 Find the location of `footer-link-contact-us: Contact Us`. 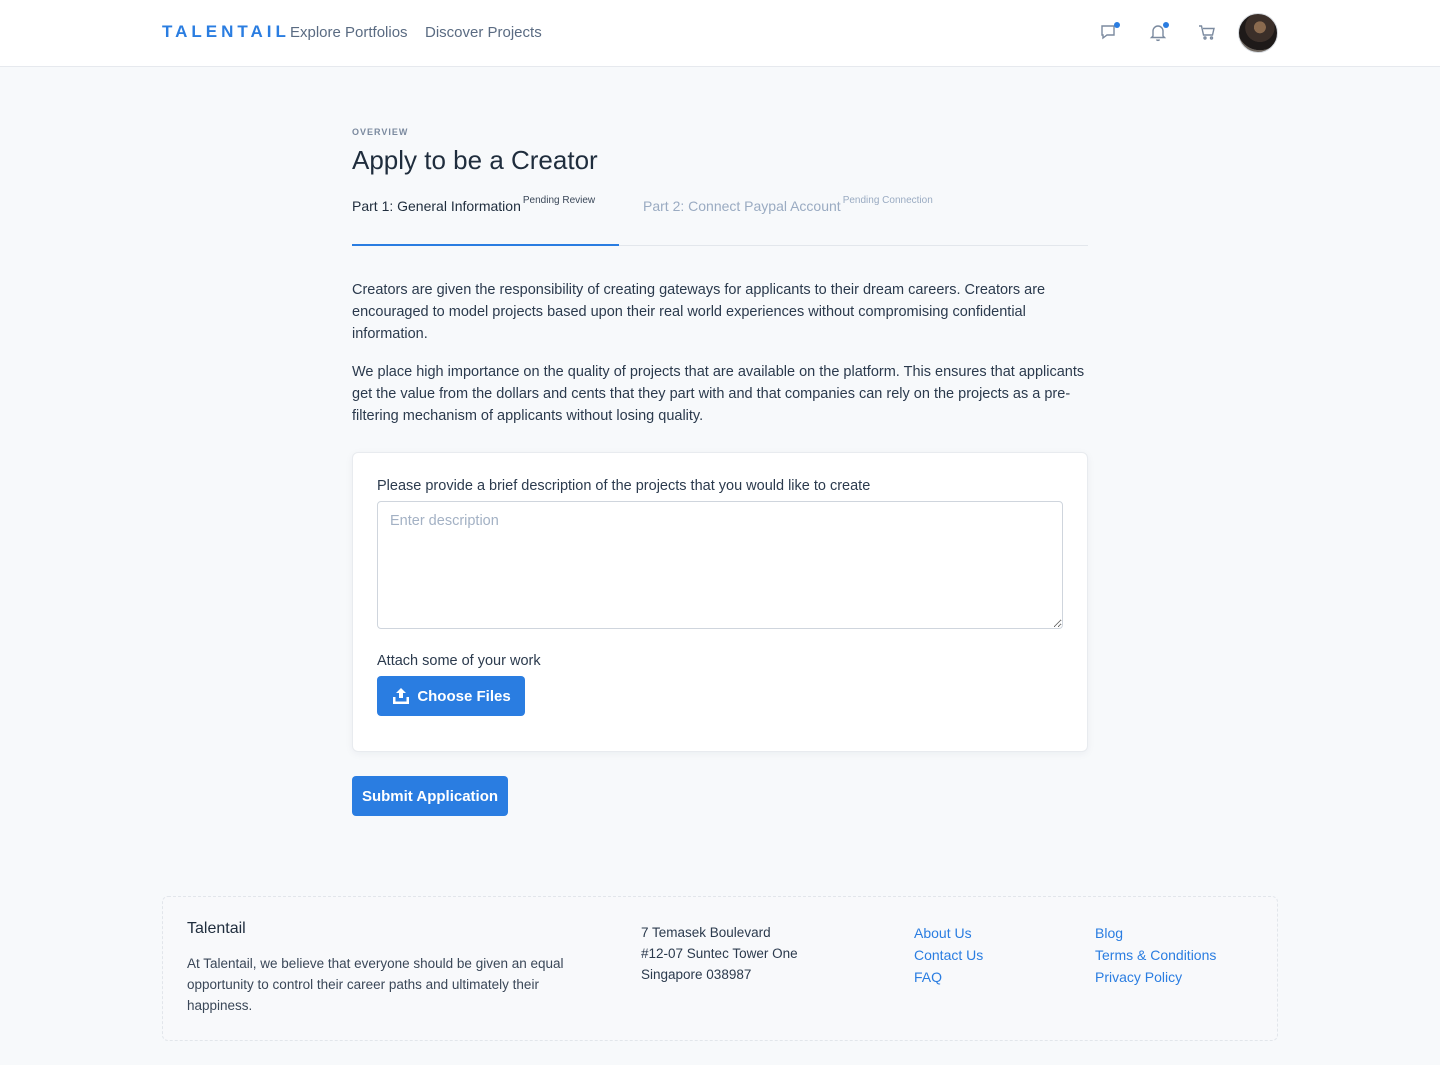

footer-link-contact-us: Contact Us is located at coordinates (948, 955).